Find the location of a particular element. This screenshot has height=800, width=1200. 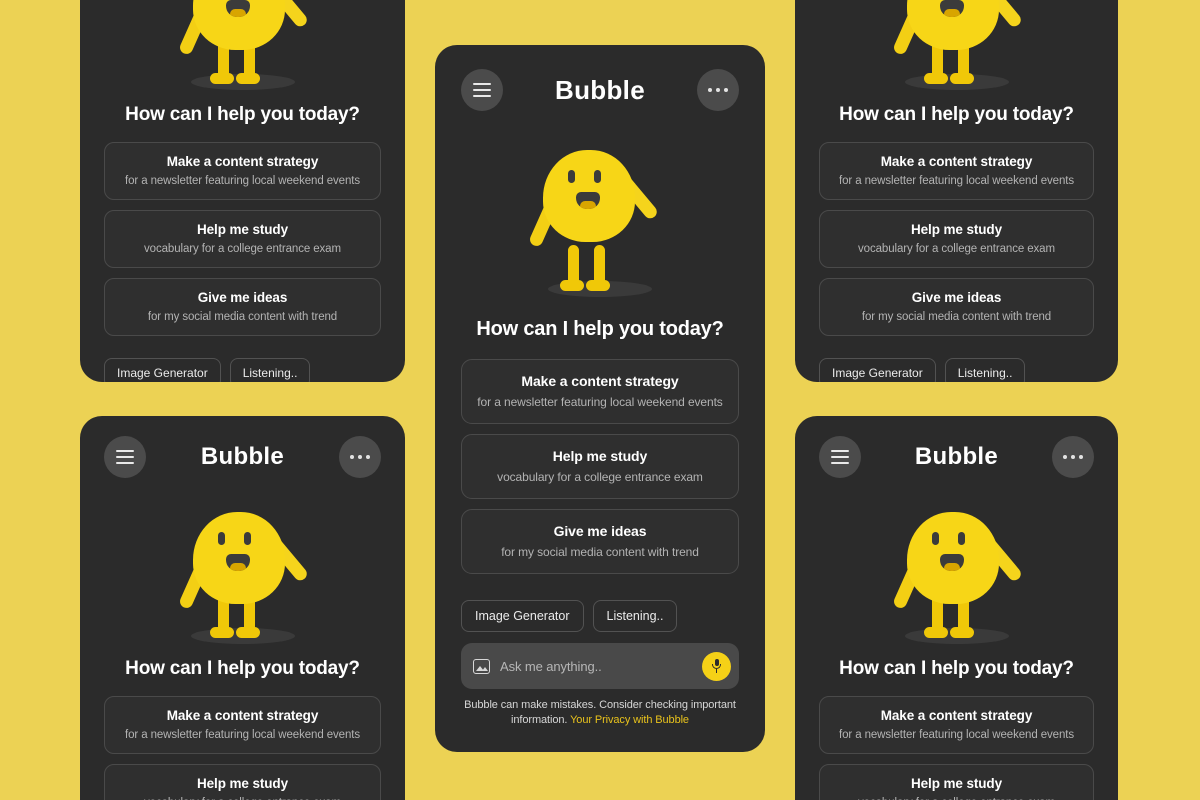

suggestion-subtitle: vocabulary for a college entrance exam is located at coordinates (600, 477).